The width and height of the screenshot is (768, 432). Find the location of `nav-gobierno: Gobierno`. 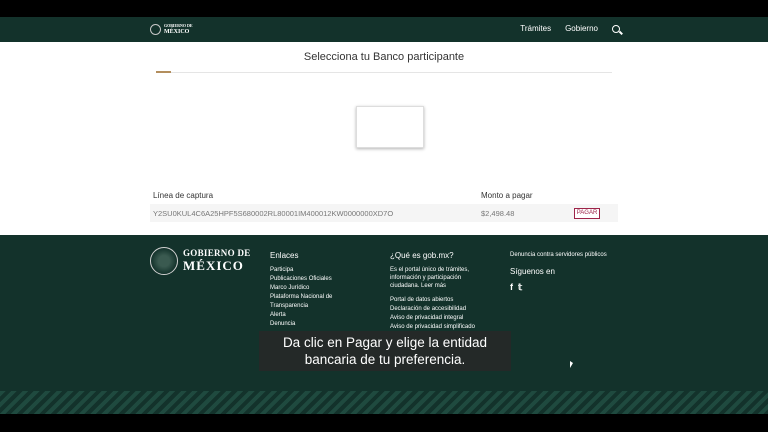

nav-gobierno: Gobierno is located at coordinates (581, 28).